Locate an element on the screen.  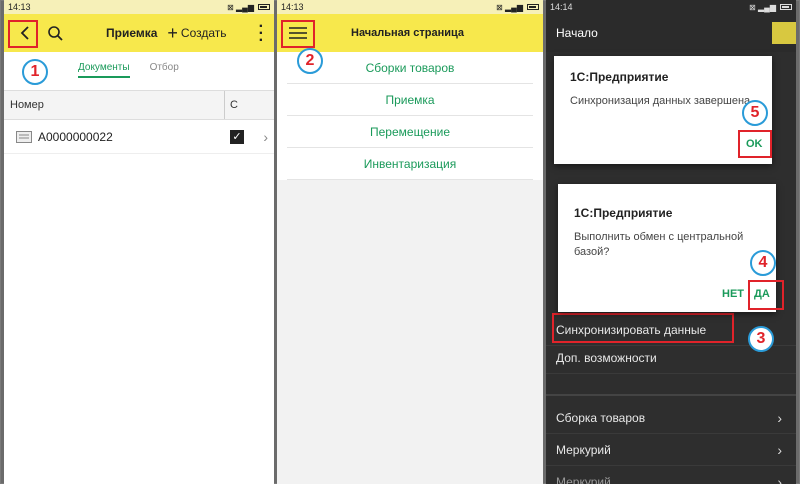
create-button: + Создать is located at coordinates (196, 33).